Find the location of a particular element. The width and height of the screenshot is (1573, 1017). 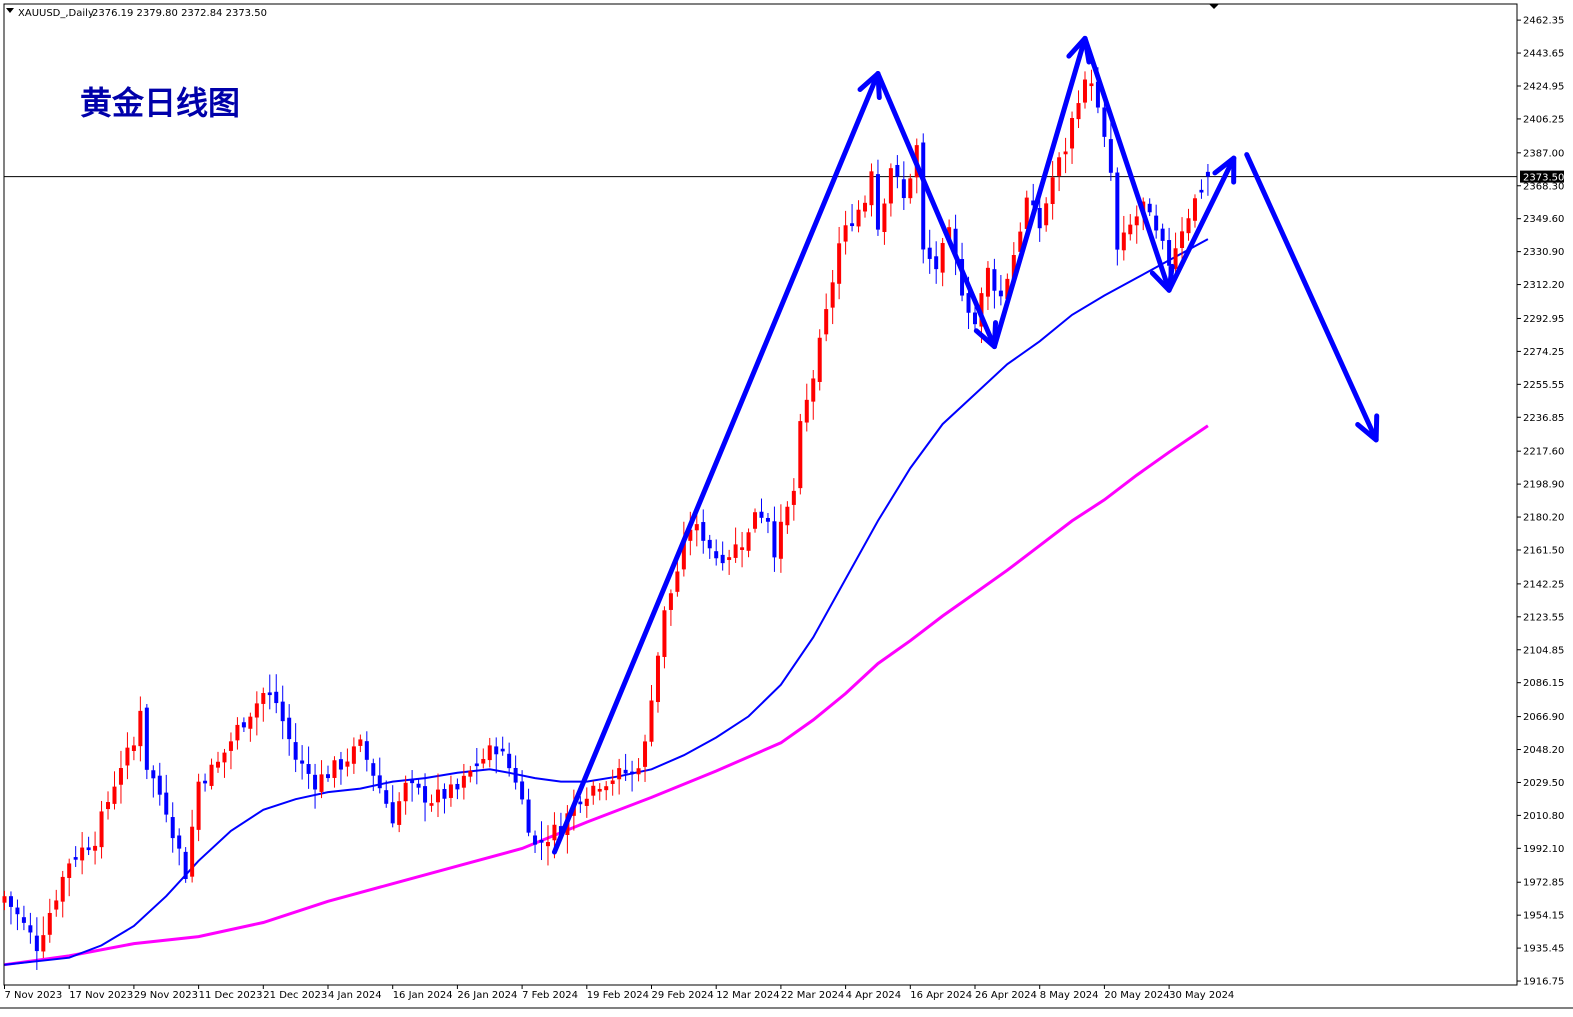

x-tick-label: 29 Nov 2023 is located at coordinates (166, 995).